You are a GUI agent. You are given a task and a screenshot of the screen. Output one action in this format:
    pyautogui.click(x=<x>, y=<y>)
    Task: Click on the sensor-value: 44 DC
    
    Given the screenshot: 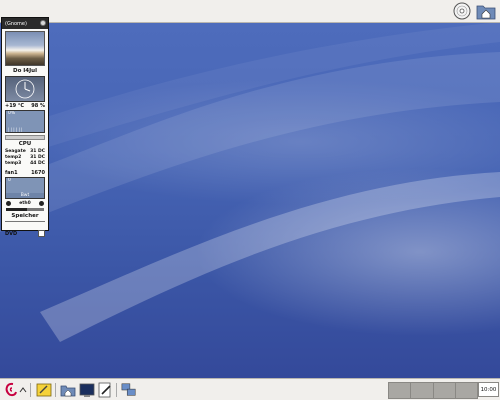 What is the action you would take?
    pyautogui.click(x=37, y=163)
    